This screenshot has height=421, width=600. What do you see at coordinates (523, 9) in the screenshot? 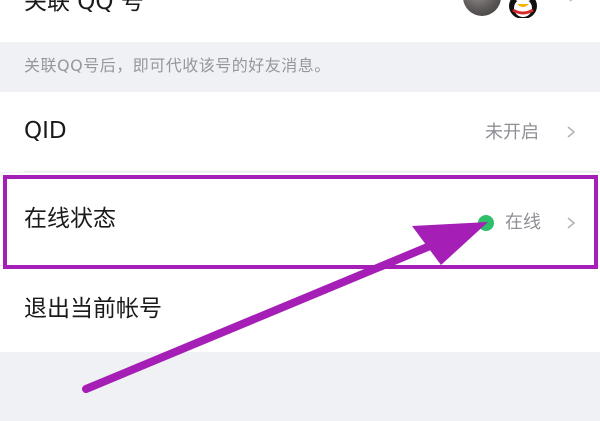
I see `qq-penguin-icon` at bounding box center [523, 9].